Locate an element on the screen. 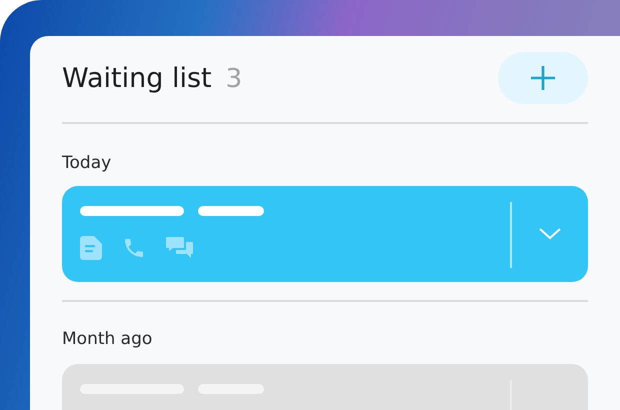 Image resolution: width=620 pixels, height=410 pixels. chat-icon is located at coordinates (180, 248).